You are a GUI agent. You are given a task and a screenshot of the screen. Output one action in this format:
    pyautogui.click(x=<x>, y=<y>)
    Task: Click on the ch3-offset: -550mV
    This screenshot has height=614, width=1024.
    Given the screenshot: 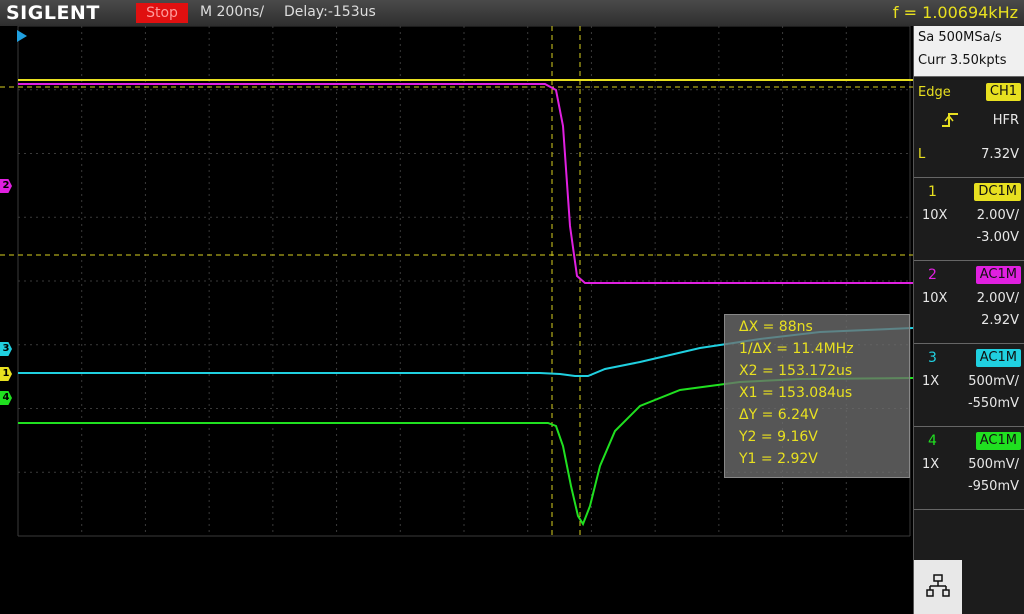 What is the action you would take?
    pyautogui.click(x=993, y=403)
    